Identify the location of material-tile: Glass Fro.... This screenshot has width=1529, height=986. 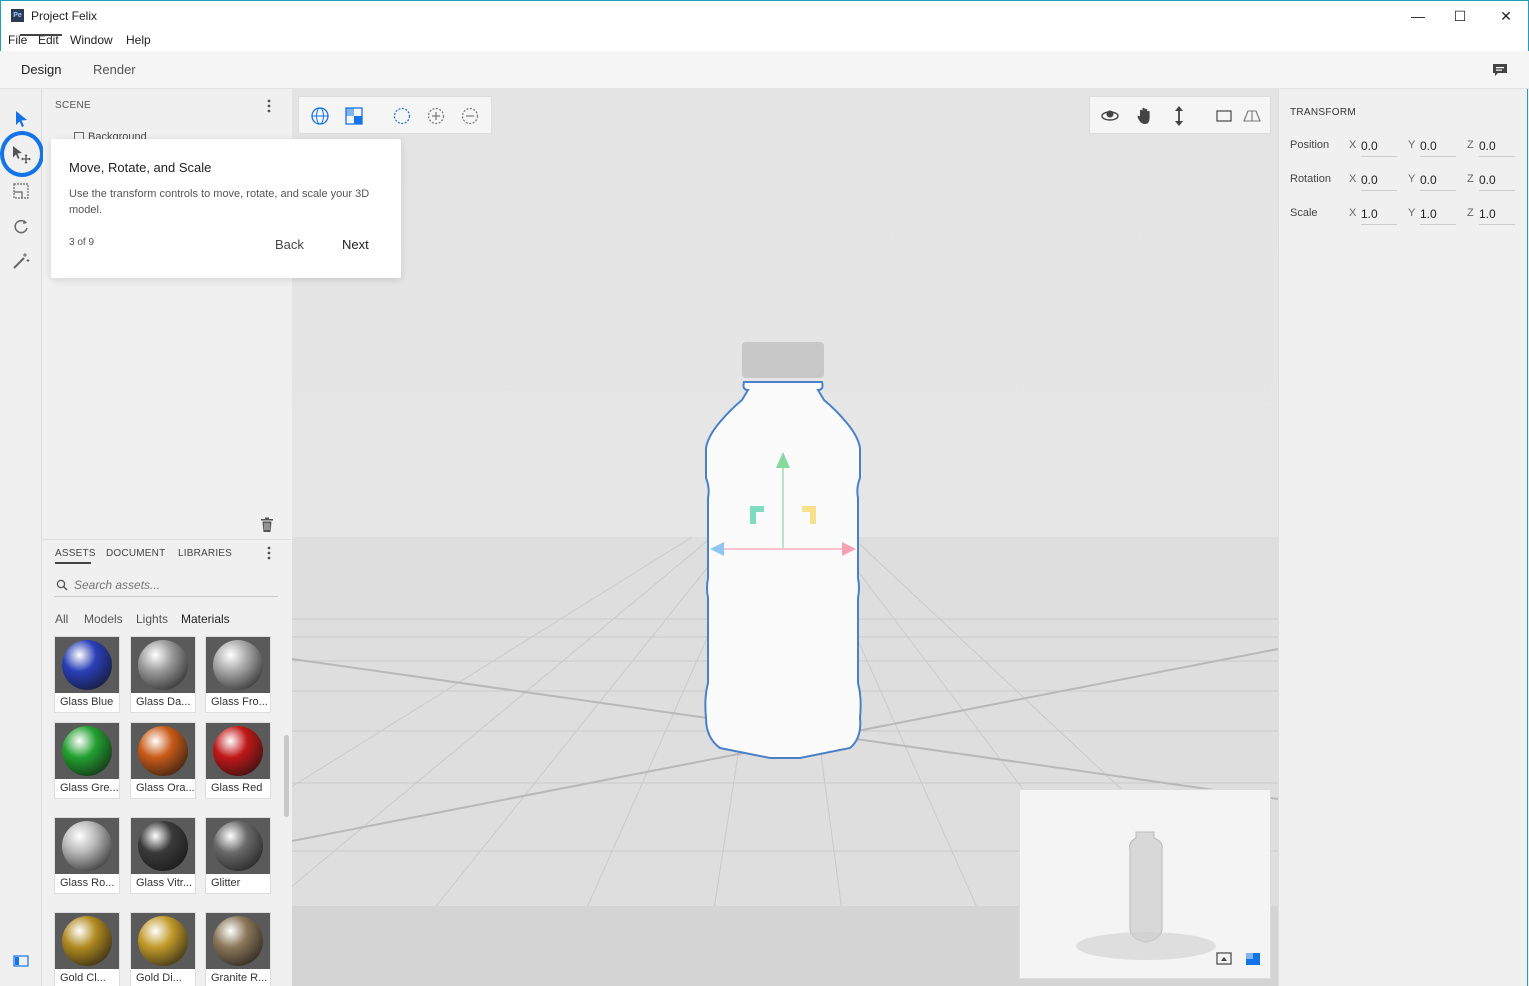
(238, 674).